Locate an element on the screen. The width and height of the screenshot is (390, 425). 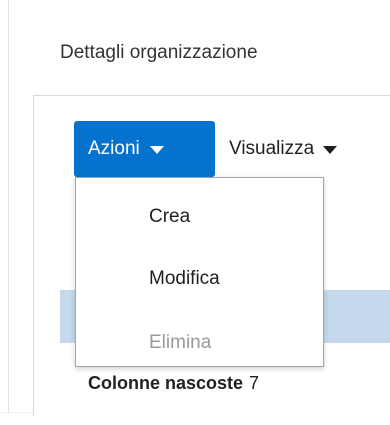
actions-menu-button: Azioni is located at coordinates (144, 149).